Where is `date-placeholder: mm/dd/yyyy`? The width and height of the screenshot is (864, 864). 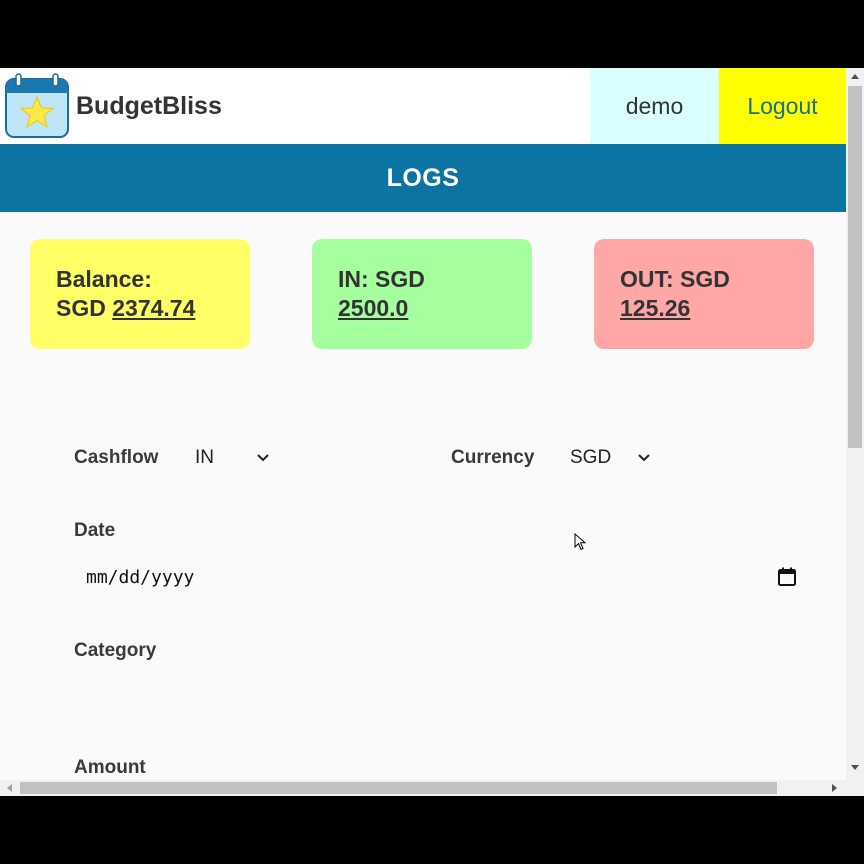
date-placeholder: mm/dd/yyyy is located at coordinates (140, 577).